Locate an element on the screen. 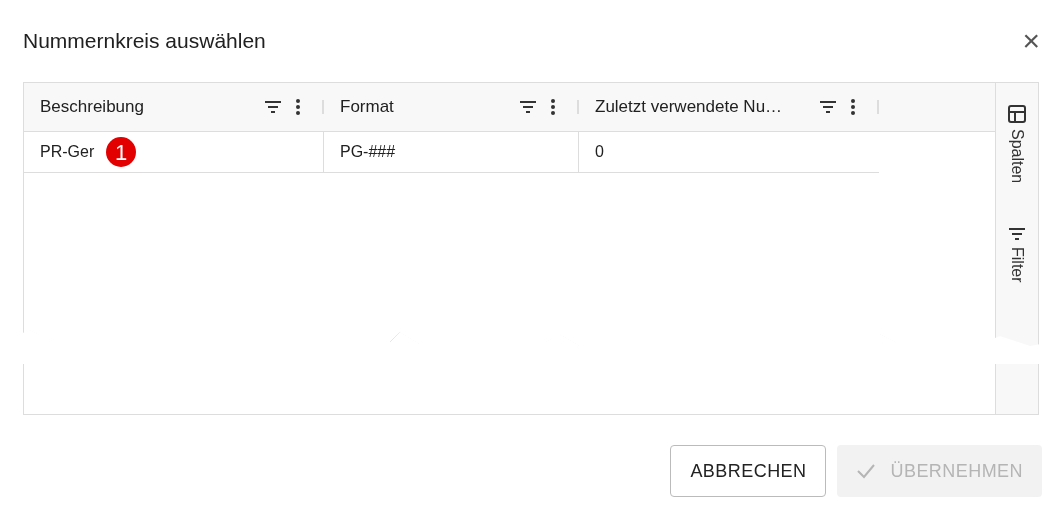 This screenshot has width=1062, height=531. side-tab: Spalten is located at coordinates (1017, 156).